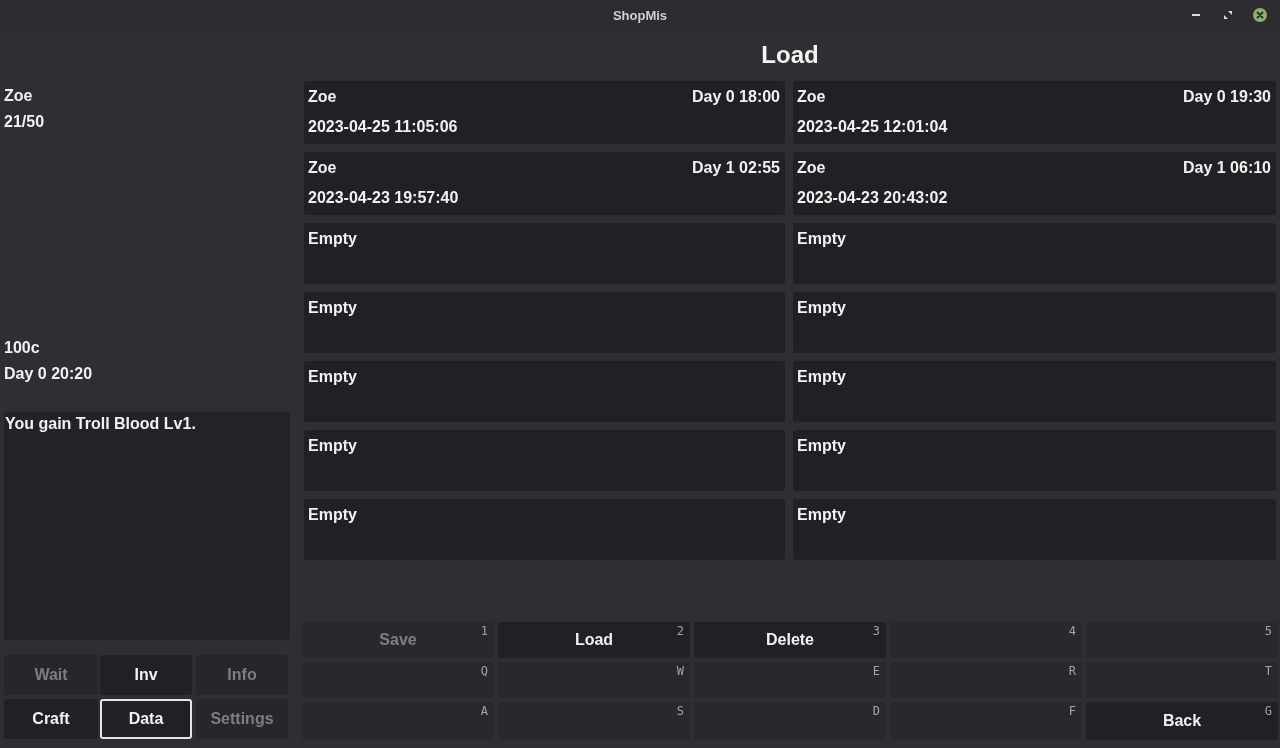  I want to click on shortcut-key: T, so click(1268, 671).